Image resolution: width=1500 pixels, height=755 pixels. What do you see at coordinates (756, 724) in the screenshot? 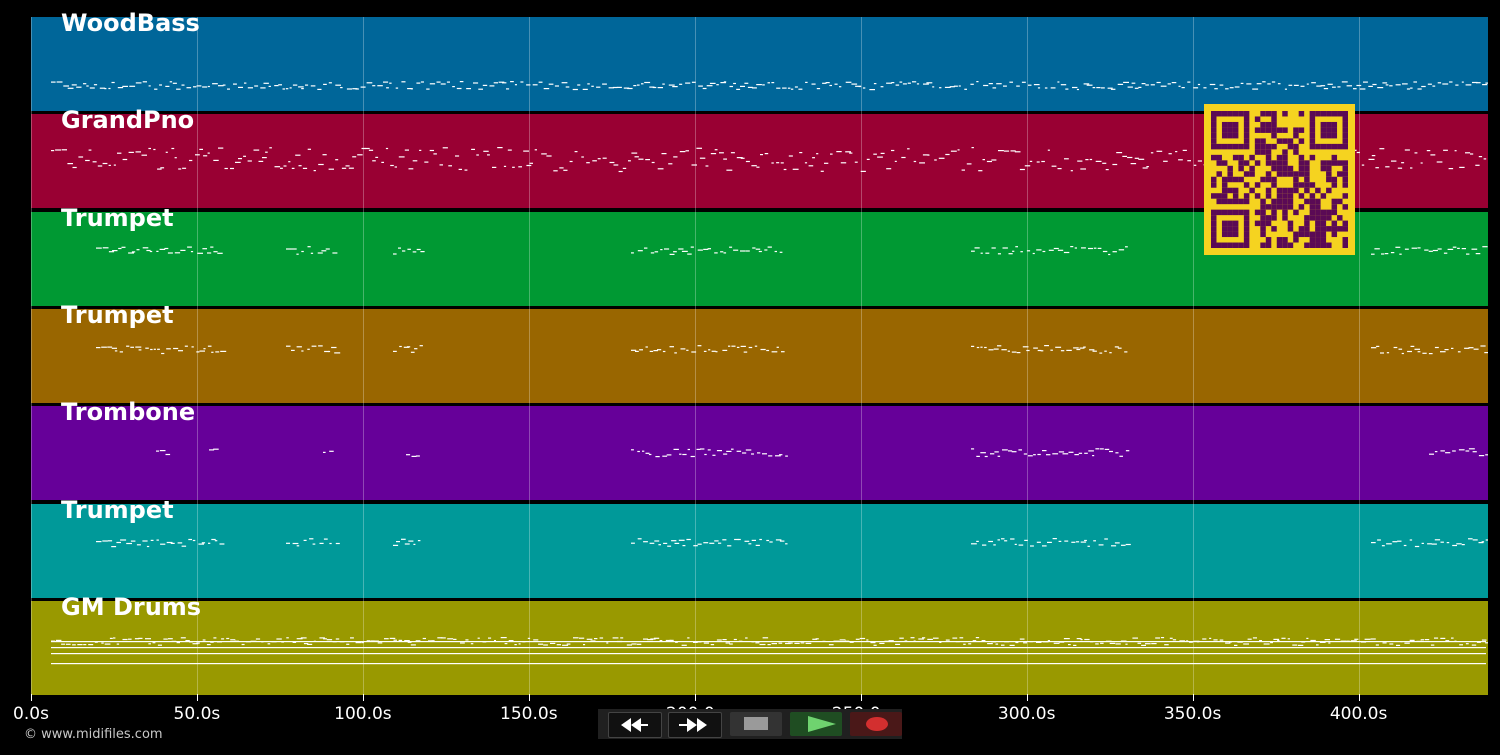
I see `stop-button` at bounding box center [756, 724].